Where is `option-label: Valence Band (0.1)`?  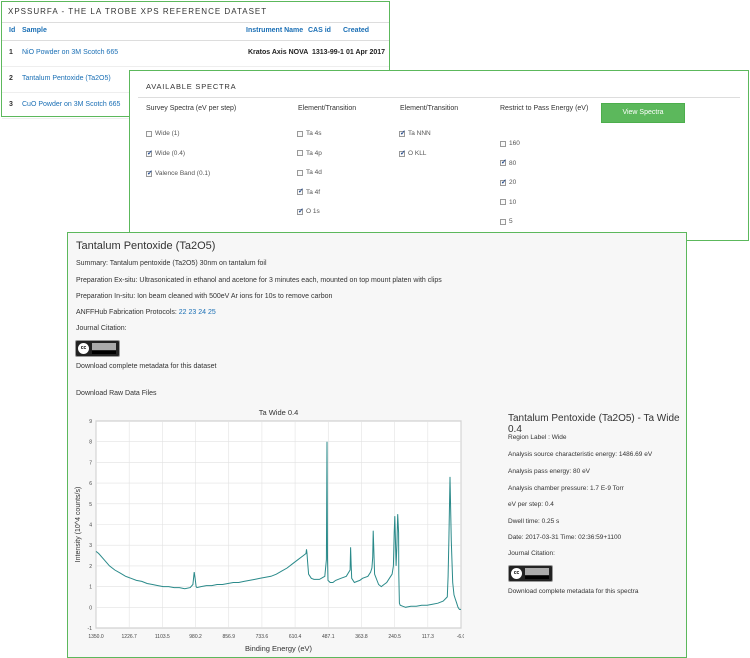
option-label: Valence Band (0.1) is located at coordinates (183, 173).